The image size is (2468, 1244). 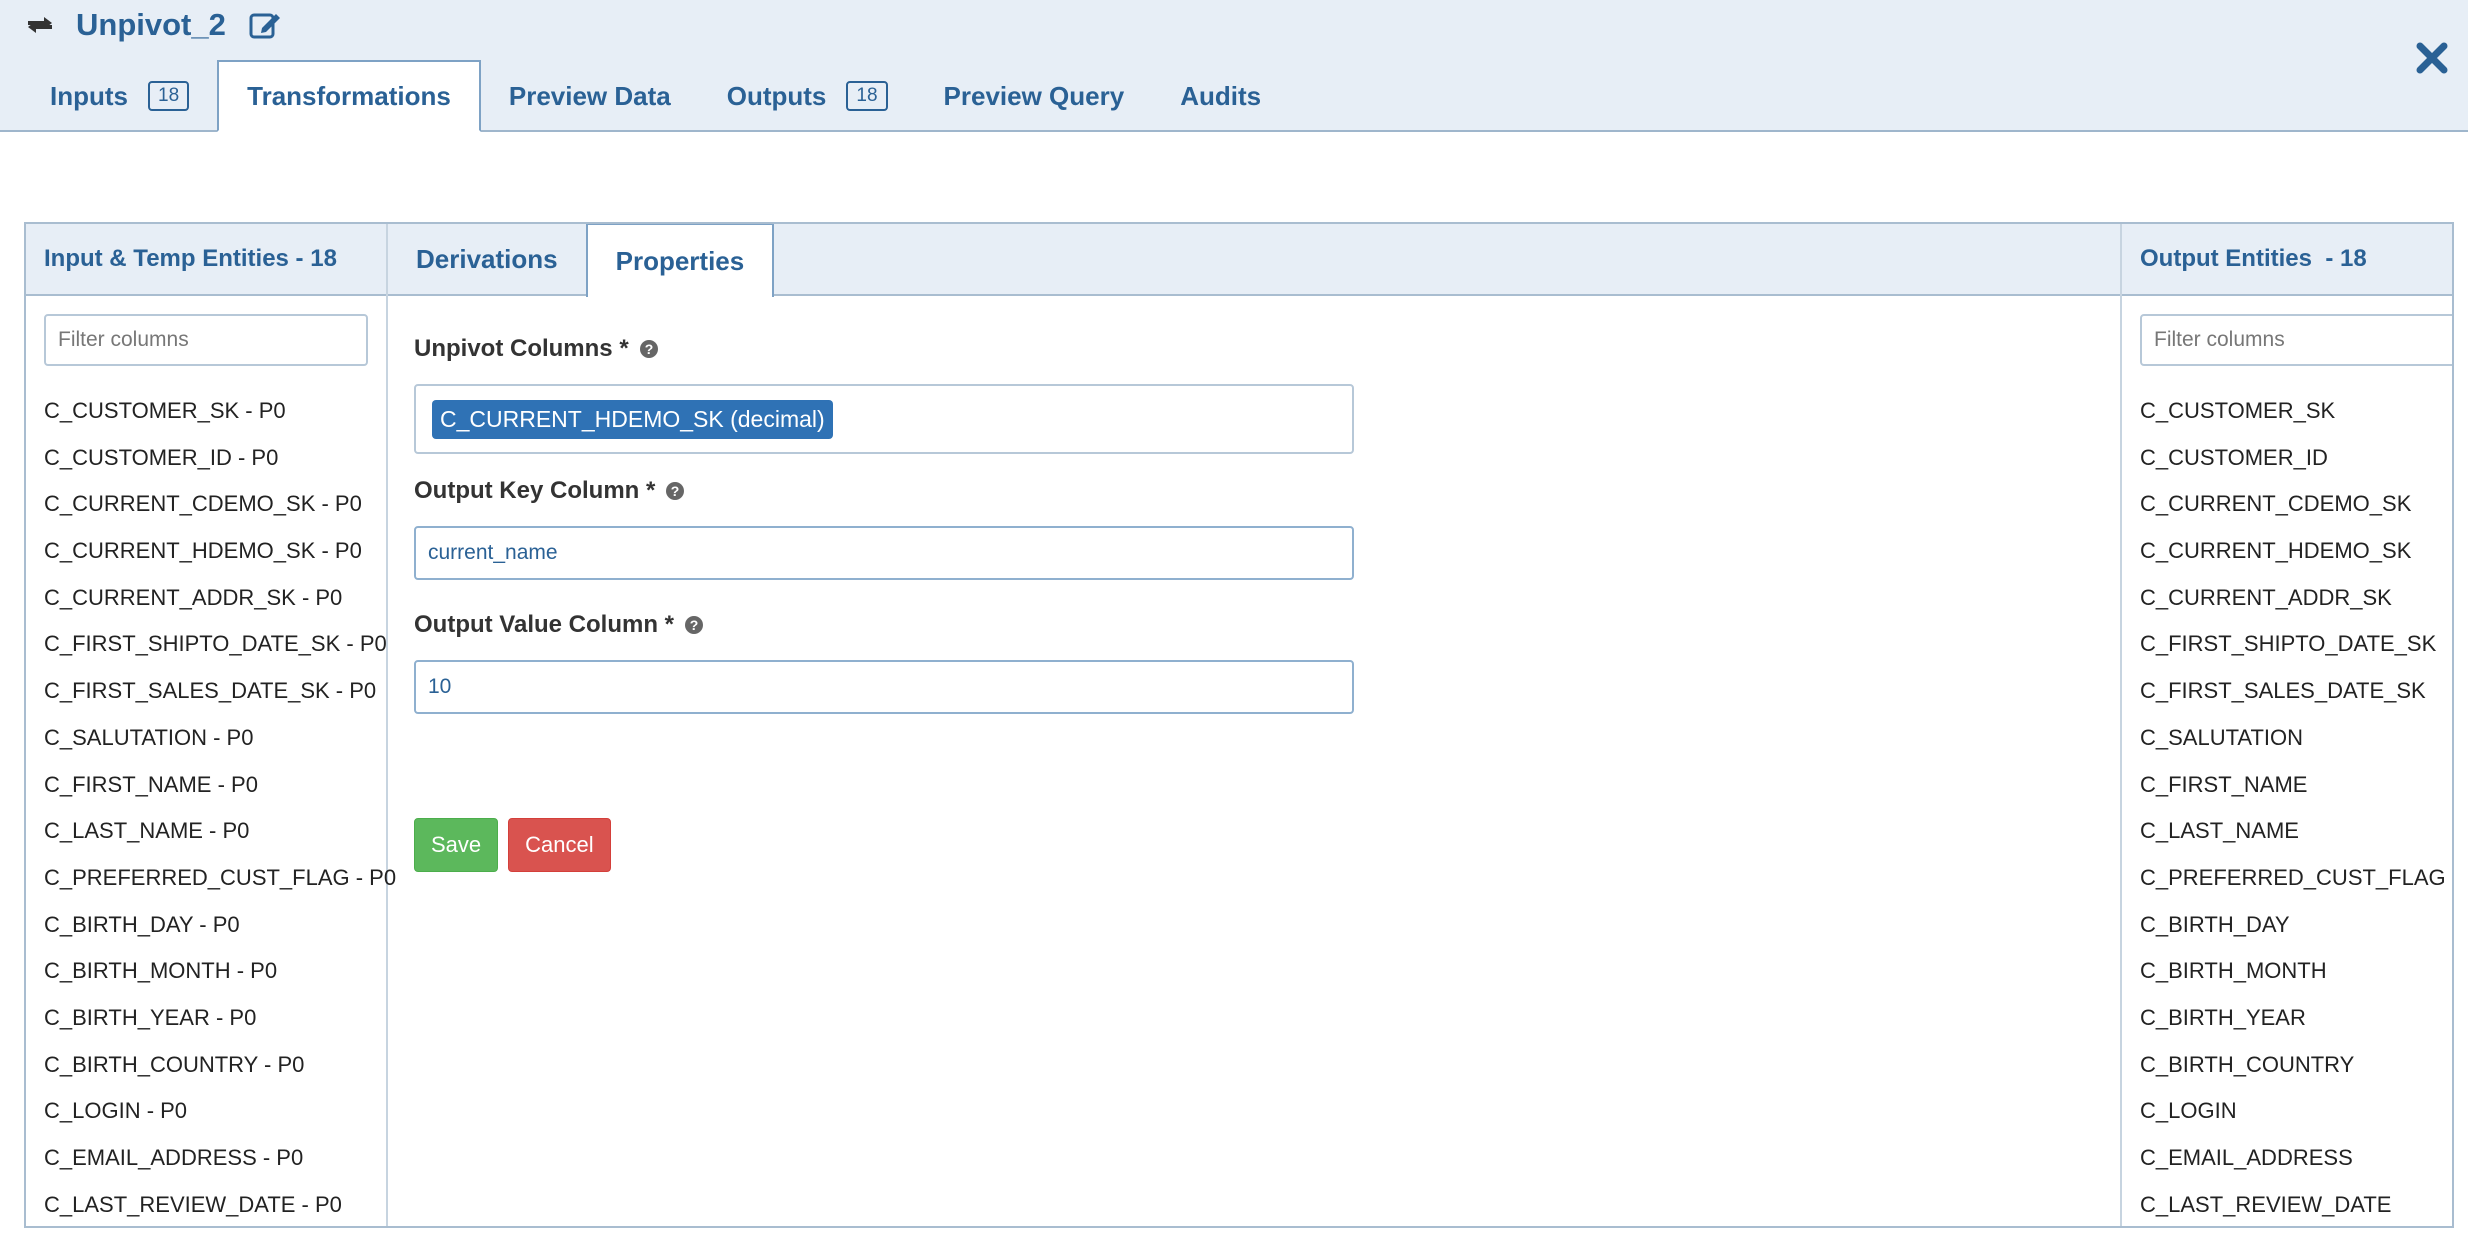 I want to click on unpivot-columns-label: Unpivot Columns * ?, so click(x=884, y=349).